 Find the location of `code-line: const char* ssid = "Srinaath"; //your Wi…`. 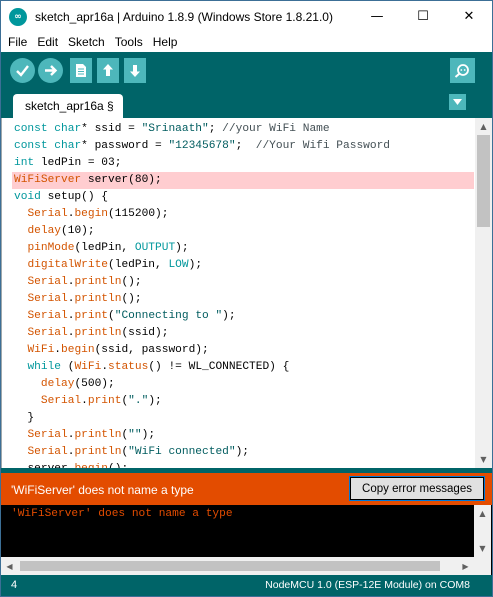

code-line: const char* ssid = "Srinaath"; //your Wi… is located at coordinates (244, 129).